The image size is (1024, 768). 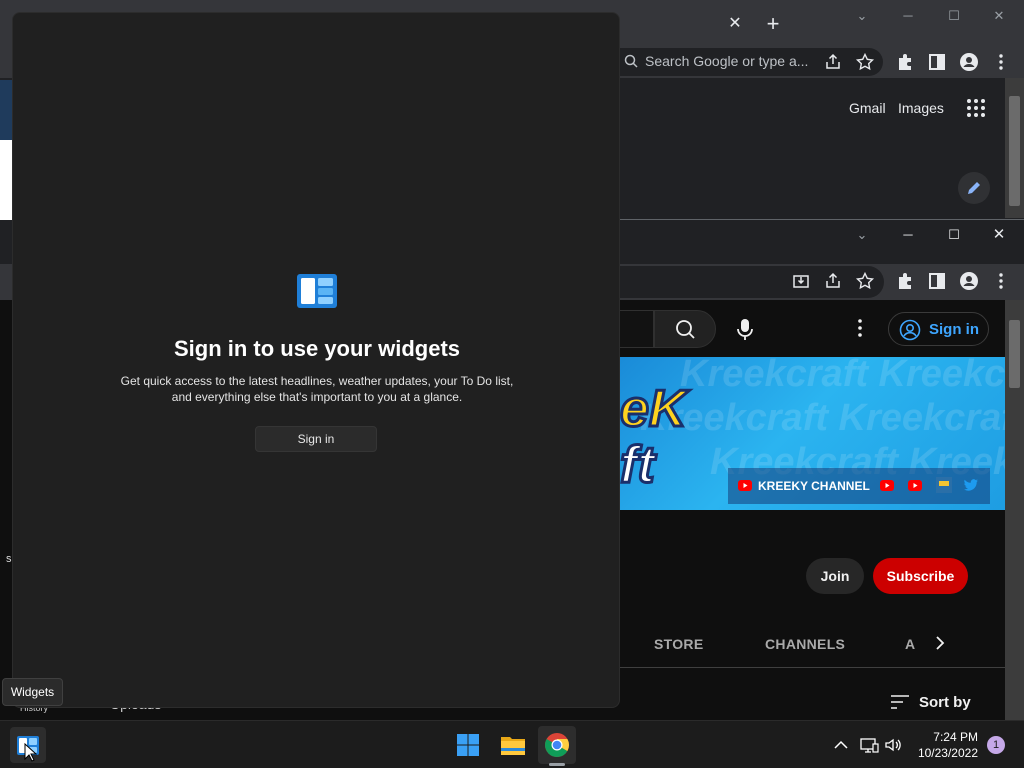 I want to click on tab-store: STORE, so click(x=678, y=644).